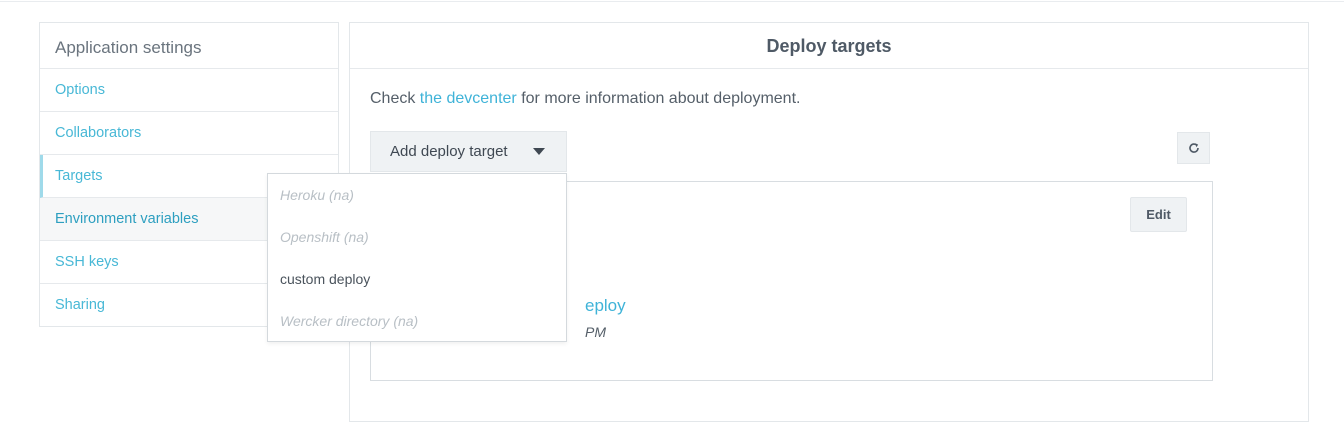 This screenshot has width=1344, height=424. What do you see at coordinates (595, 332) in the screenshot?
I see `deploy-target-time-visible: PM` at bounding box center [595, 332].